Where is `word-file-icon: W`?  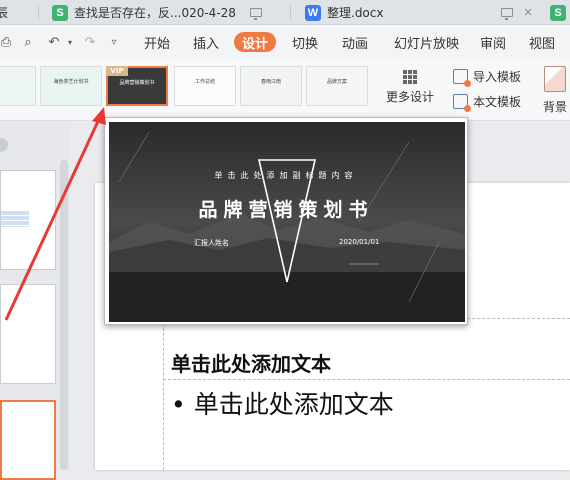
word-file-icon: W is located at coordinates (313, 12).